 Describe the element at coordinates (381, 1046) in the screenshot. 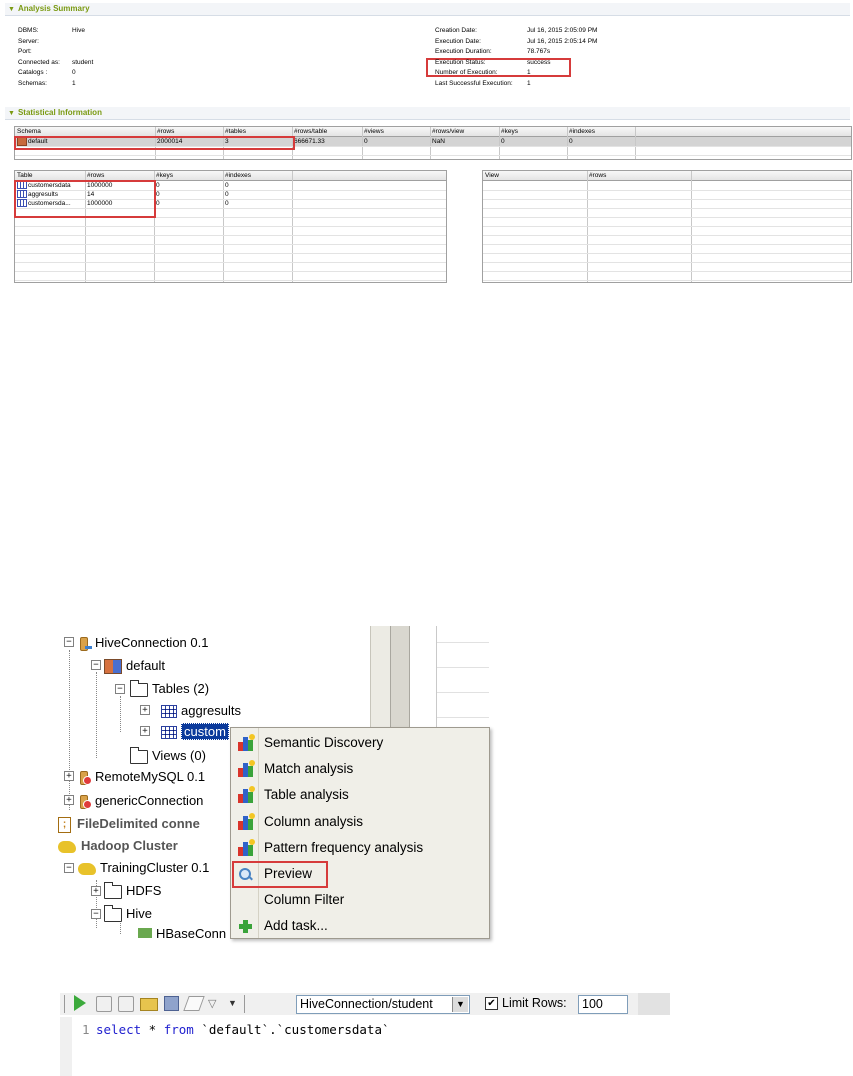

I see `sql-text-area: select * from `default`.`customersdata`` at that location.